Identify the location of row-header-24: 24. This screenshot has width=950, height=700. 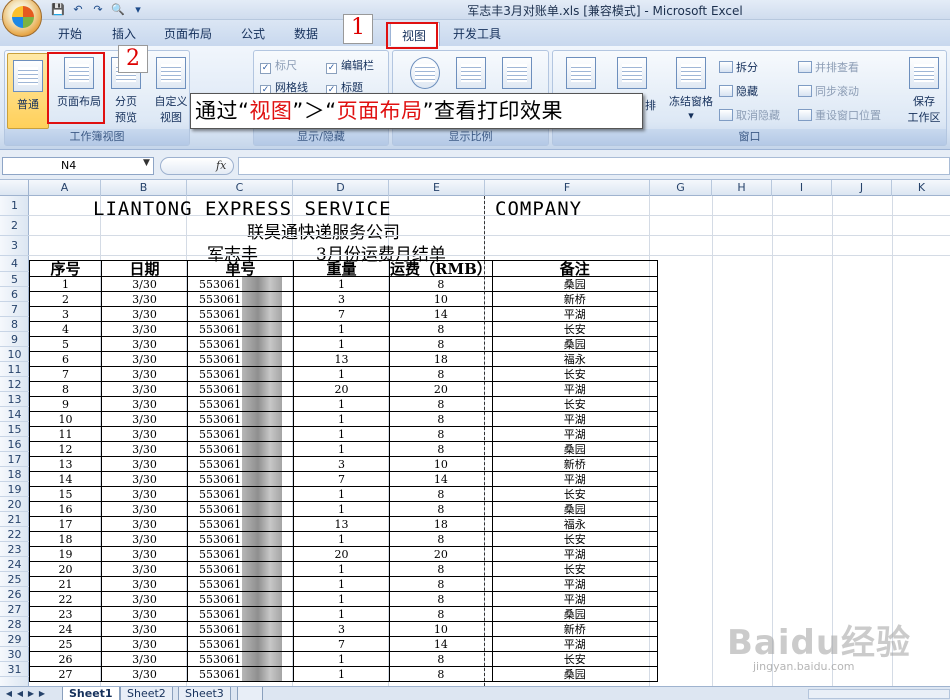
(14, 564).